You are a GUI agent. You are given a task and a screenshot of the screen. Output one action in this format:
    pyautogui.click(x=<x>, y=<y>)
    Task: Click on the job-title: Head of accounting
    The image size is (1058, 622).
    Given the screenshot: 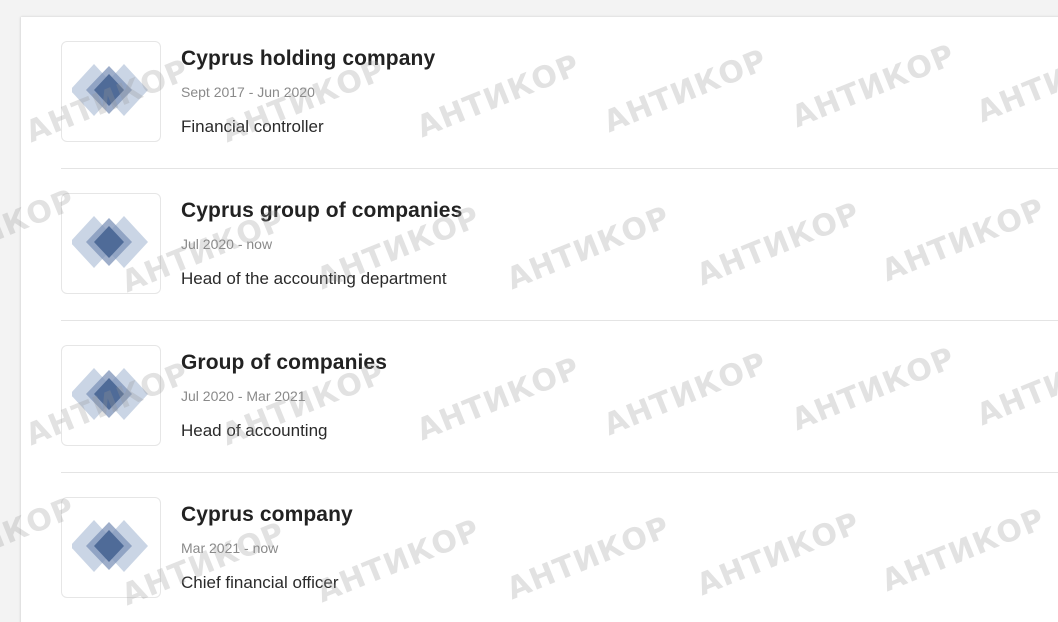 What is the action you would take?
    pyautogui.click(x=254, y=430)
    